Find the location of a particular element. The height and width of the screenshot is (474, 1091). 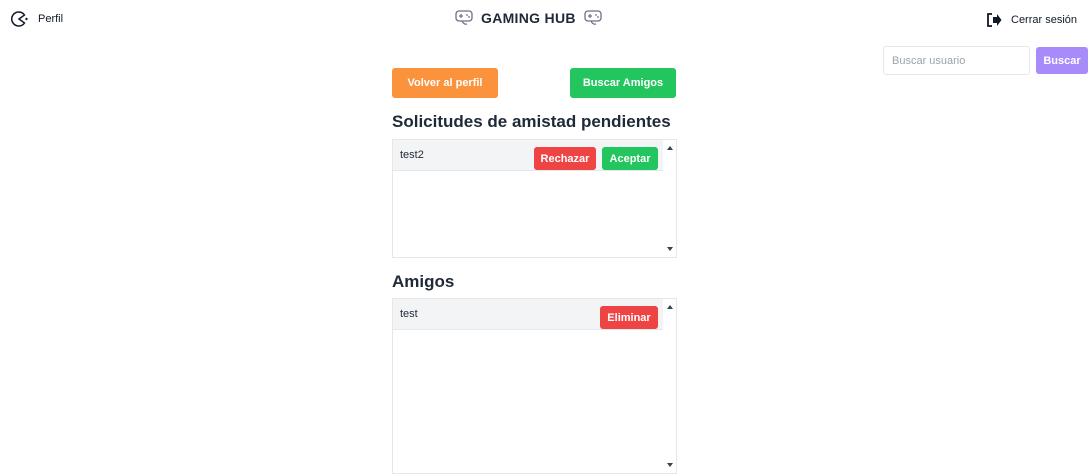

profile-link: Perfil is located at coordinates (37, 19).